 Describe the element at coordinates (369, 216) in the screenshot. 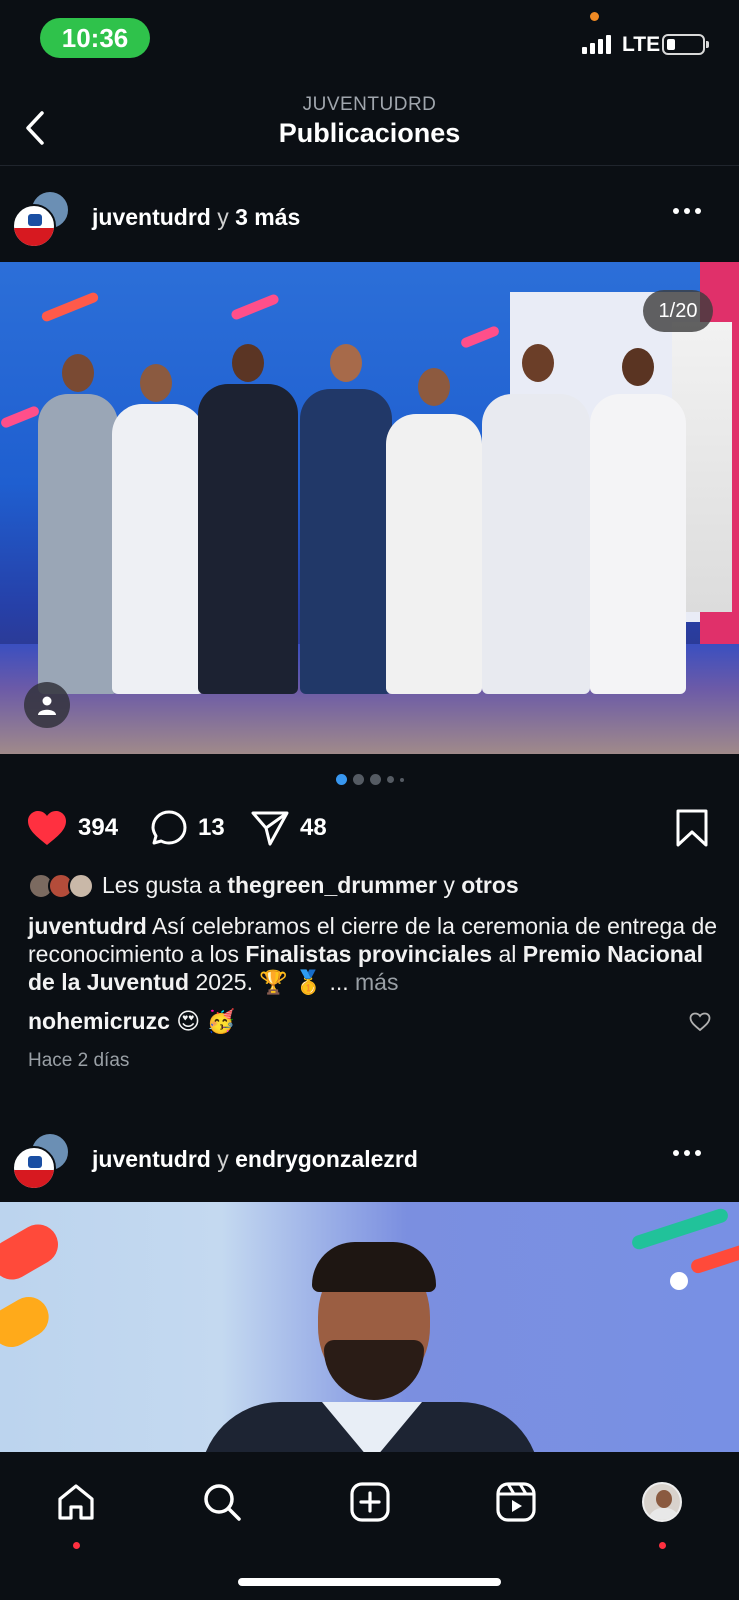

I see `post-header: juventudrd y 3 más` at that location.